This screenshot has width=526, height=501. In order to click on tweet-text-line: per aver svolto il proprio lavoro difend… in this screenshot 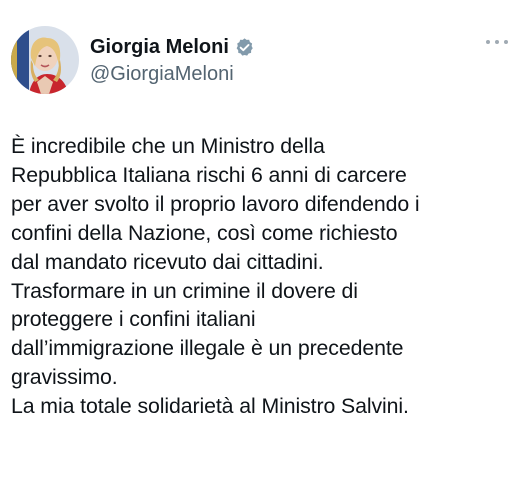, I will do `click(215, 203)`.